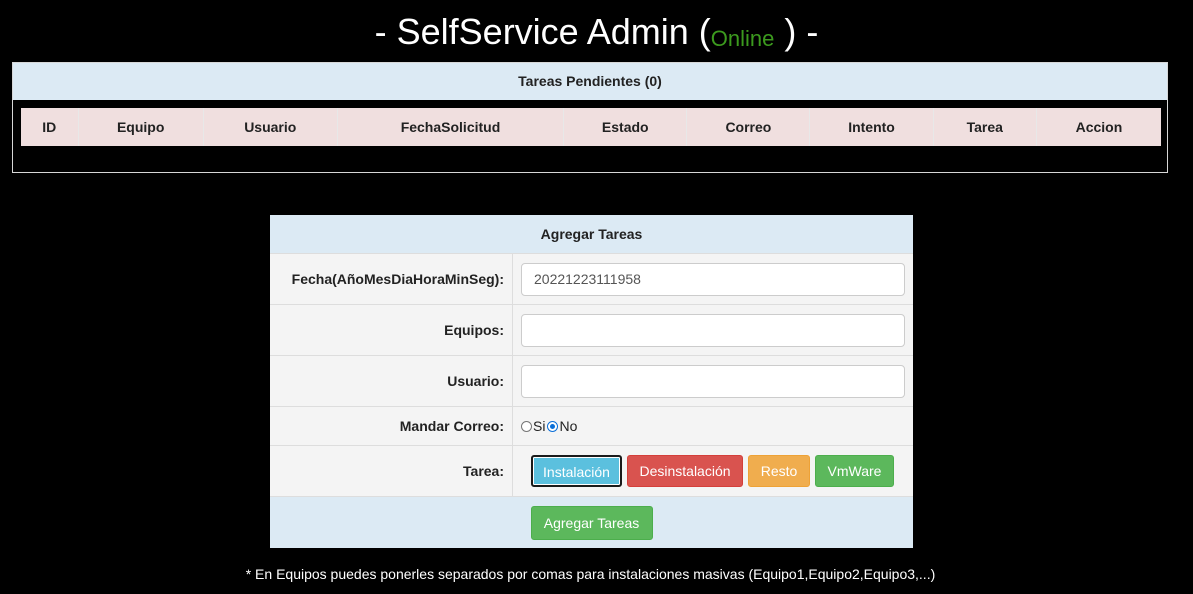  Describe the element at coordinates (742, 38) in the screenshot. I see `status-indicator: Online` at that location.